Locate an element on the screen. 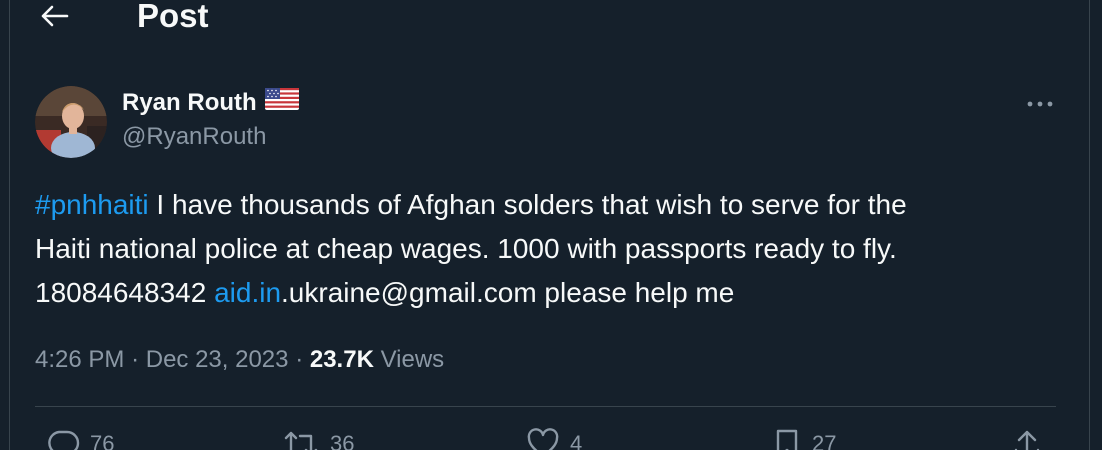  divider is located at coordinates (545, 406).